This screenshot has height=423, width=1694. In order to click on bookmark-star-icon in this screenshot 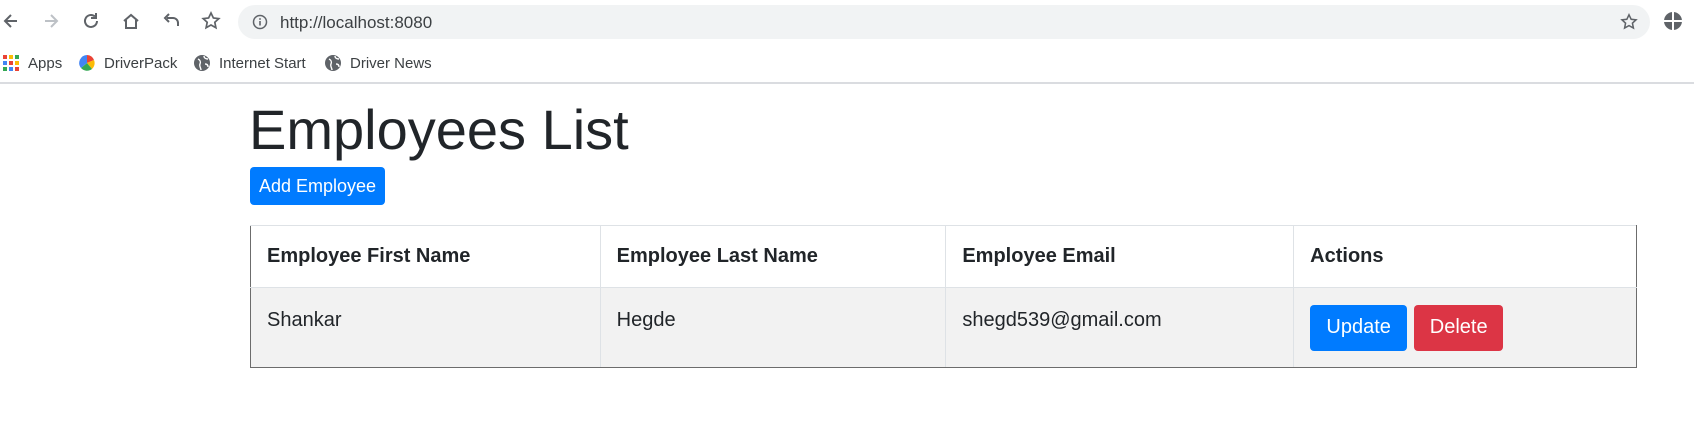, I will do `click(211, 21)`.